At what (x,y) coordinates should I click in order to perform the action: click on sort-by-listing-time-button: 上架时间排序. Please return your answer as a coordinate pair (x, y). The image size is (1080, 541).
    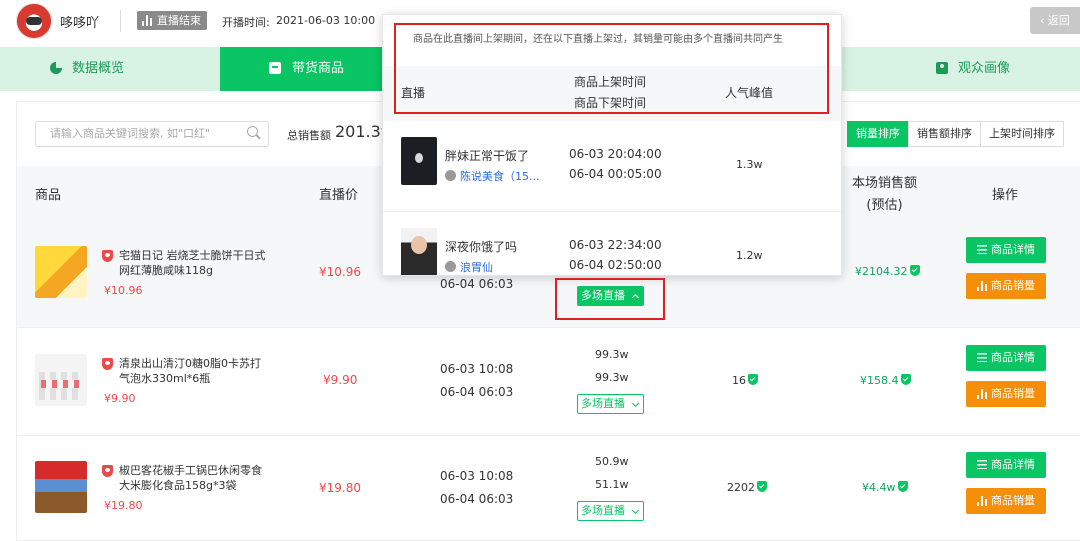
    Looking at the image, I should click on (1022, 134).